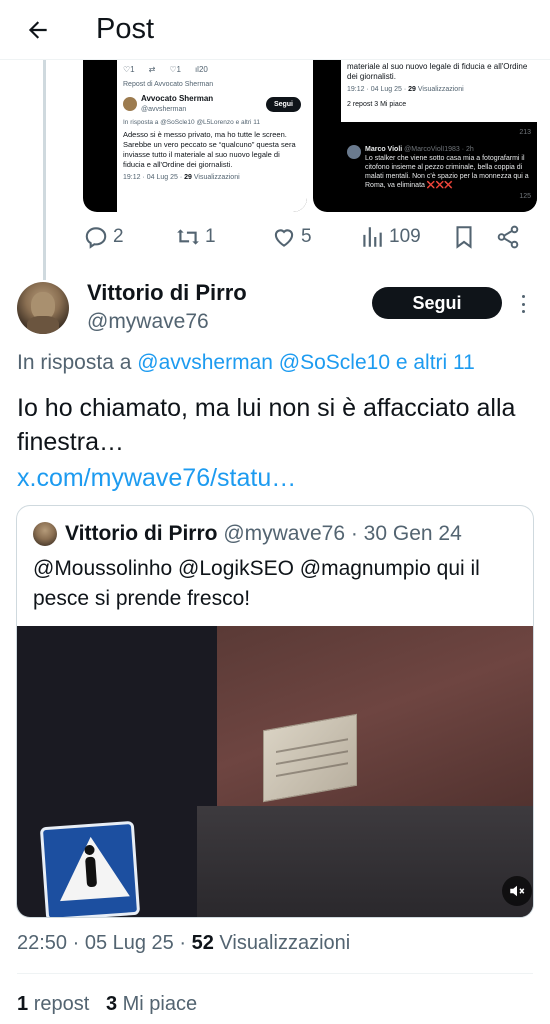  Describe the element at coordinates (405, 236) in the screenshot. I see `views-count: 109` at that location.